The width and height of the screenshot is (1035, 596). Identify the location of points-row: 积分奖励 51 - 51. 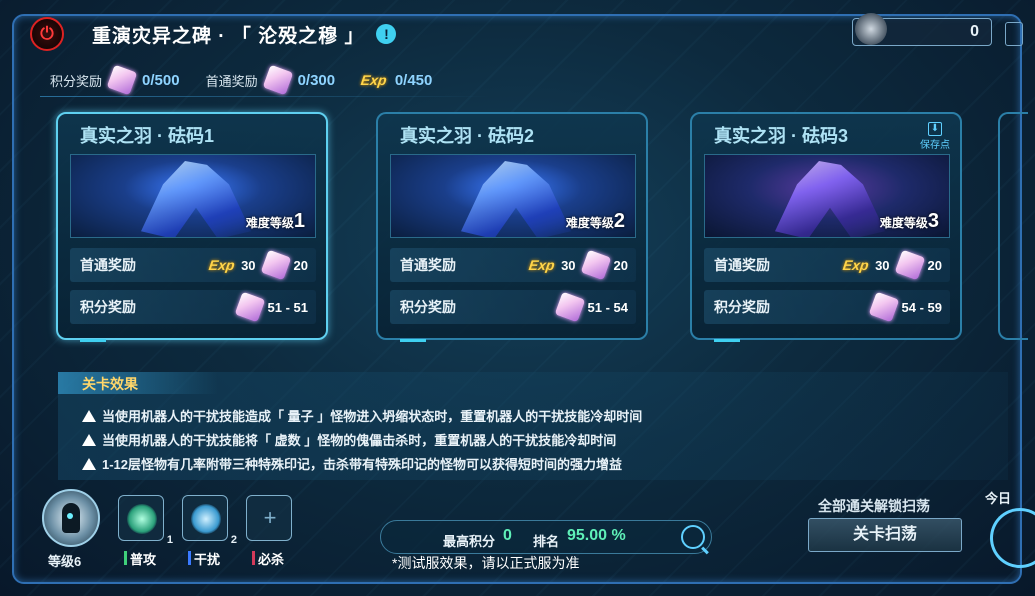
(193, 307).